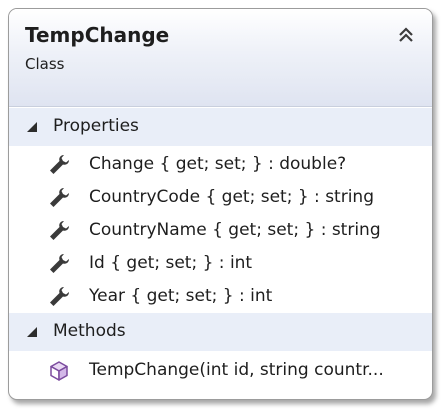 This screenshot has width=446, height=418. I want to click on property-item: Change { get; set; } : double?, so click(220, 164).